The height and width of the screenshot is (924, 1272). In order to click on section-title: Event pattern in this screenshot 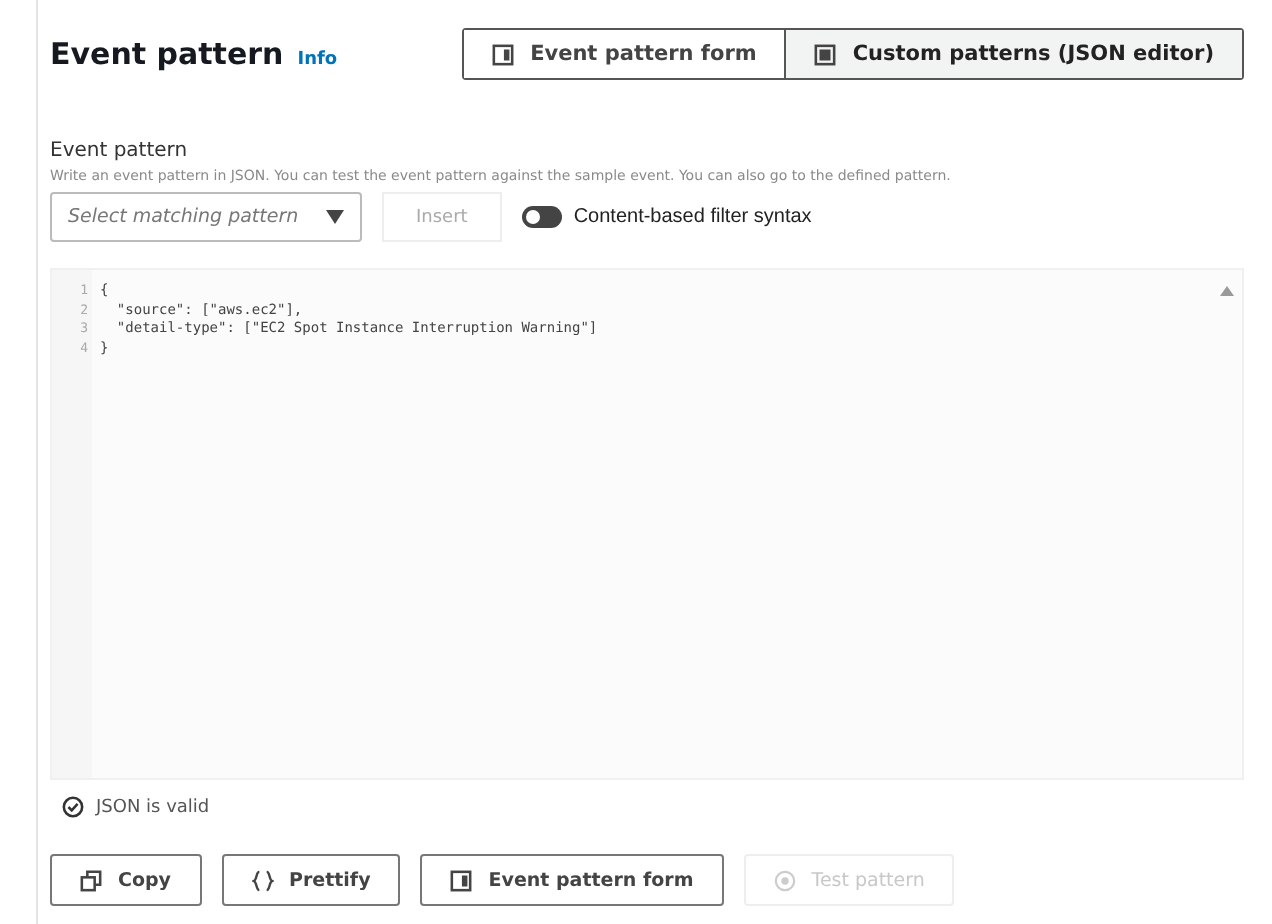, I will do `click(167, 54)`.